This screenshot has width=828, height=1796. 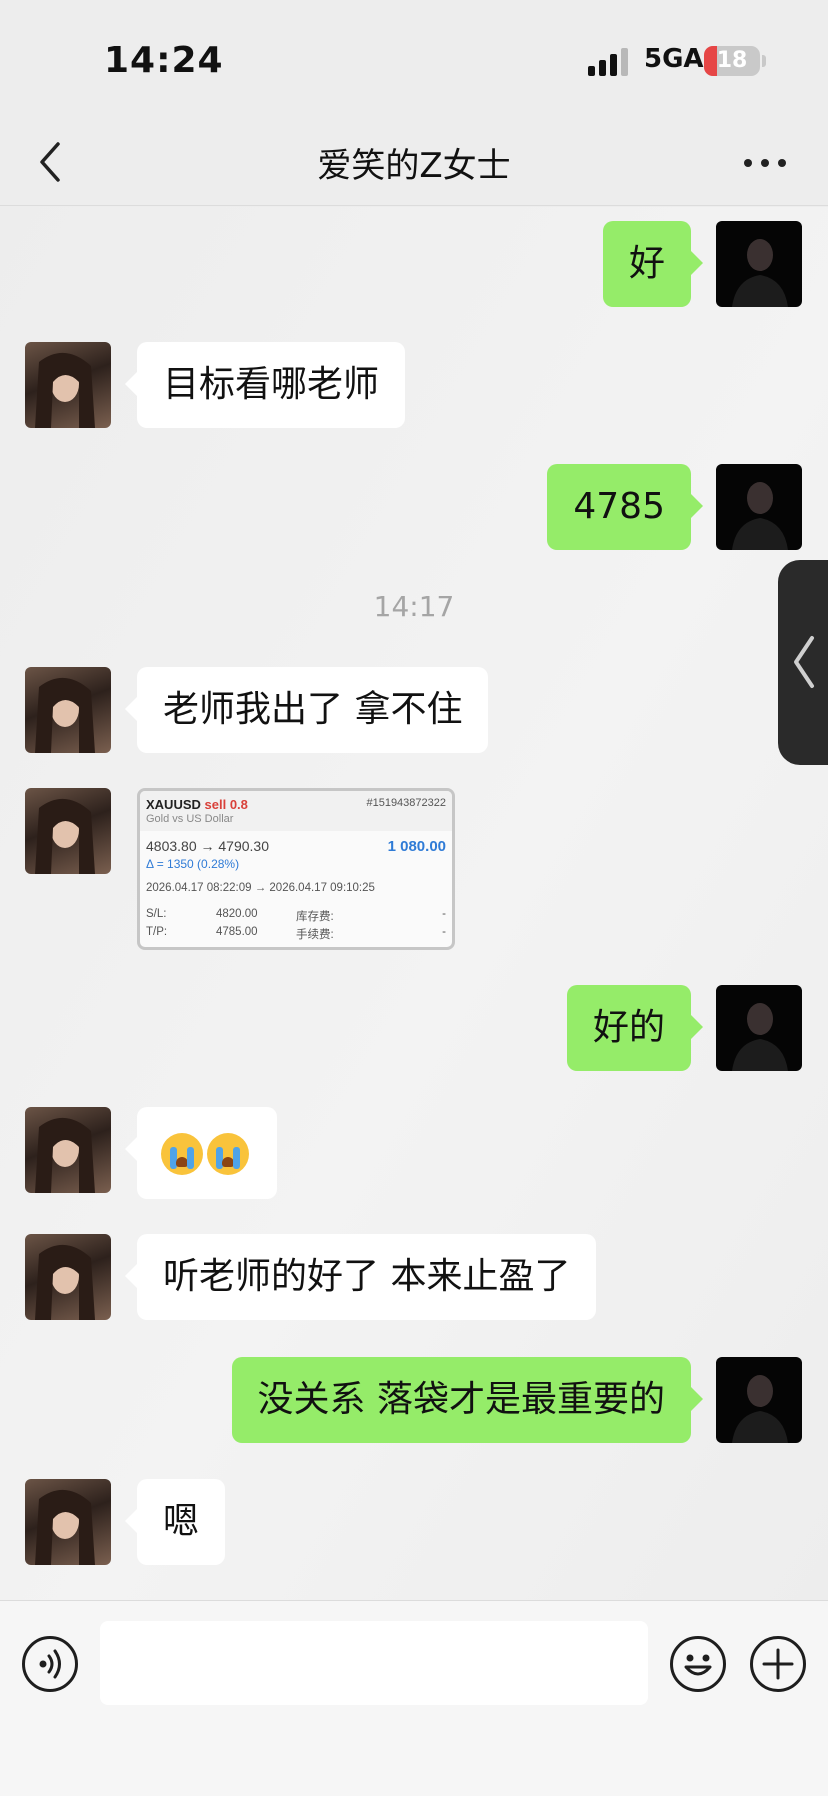 I want to click on nav-bar: 爱笑的Z女士, so click(x=414, y=163).